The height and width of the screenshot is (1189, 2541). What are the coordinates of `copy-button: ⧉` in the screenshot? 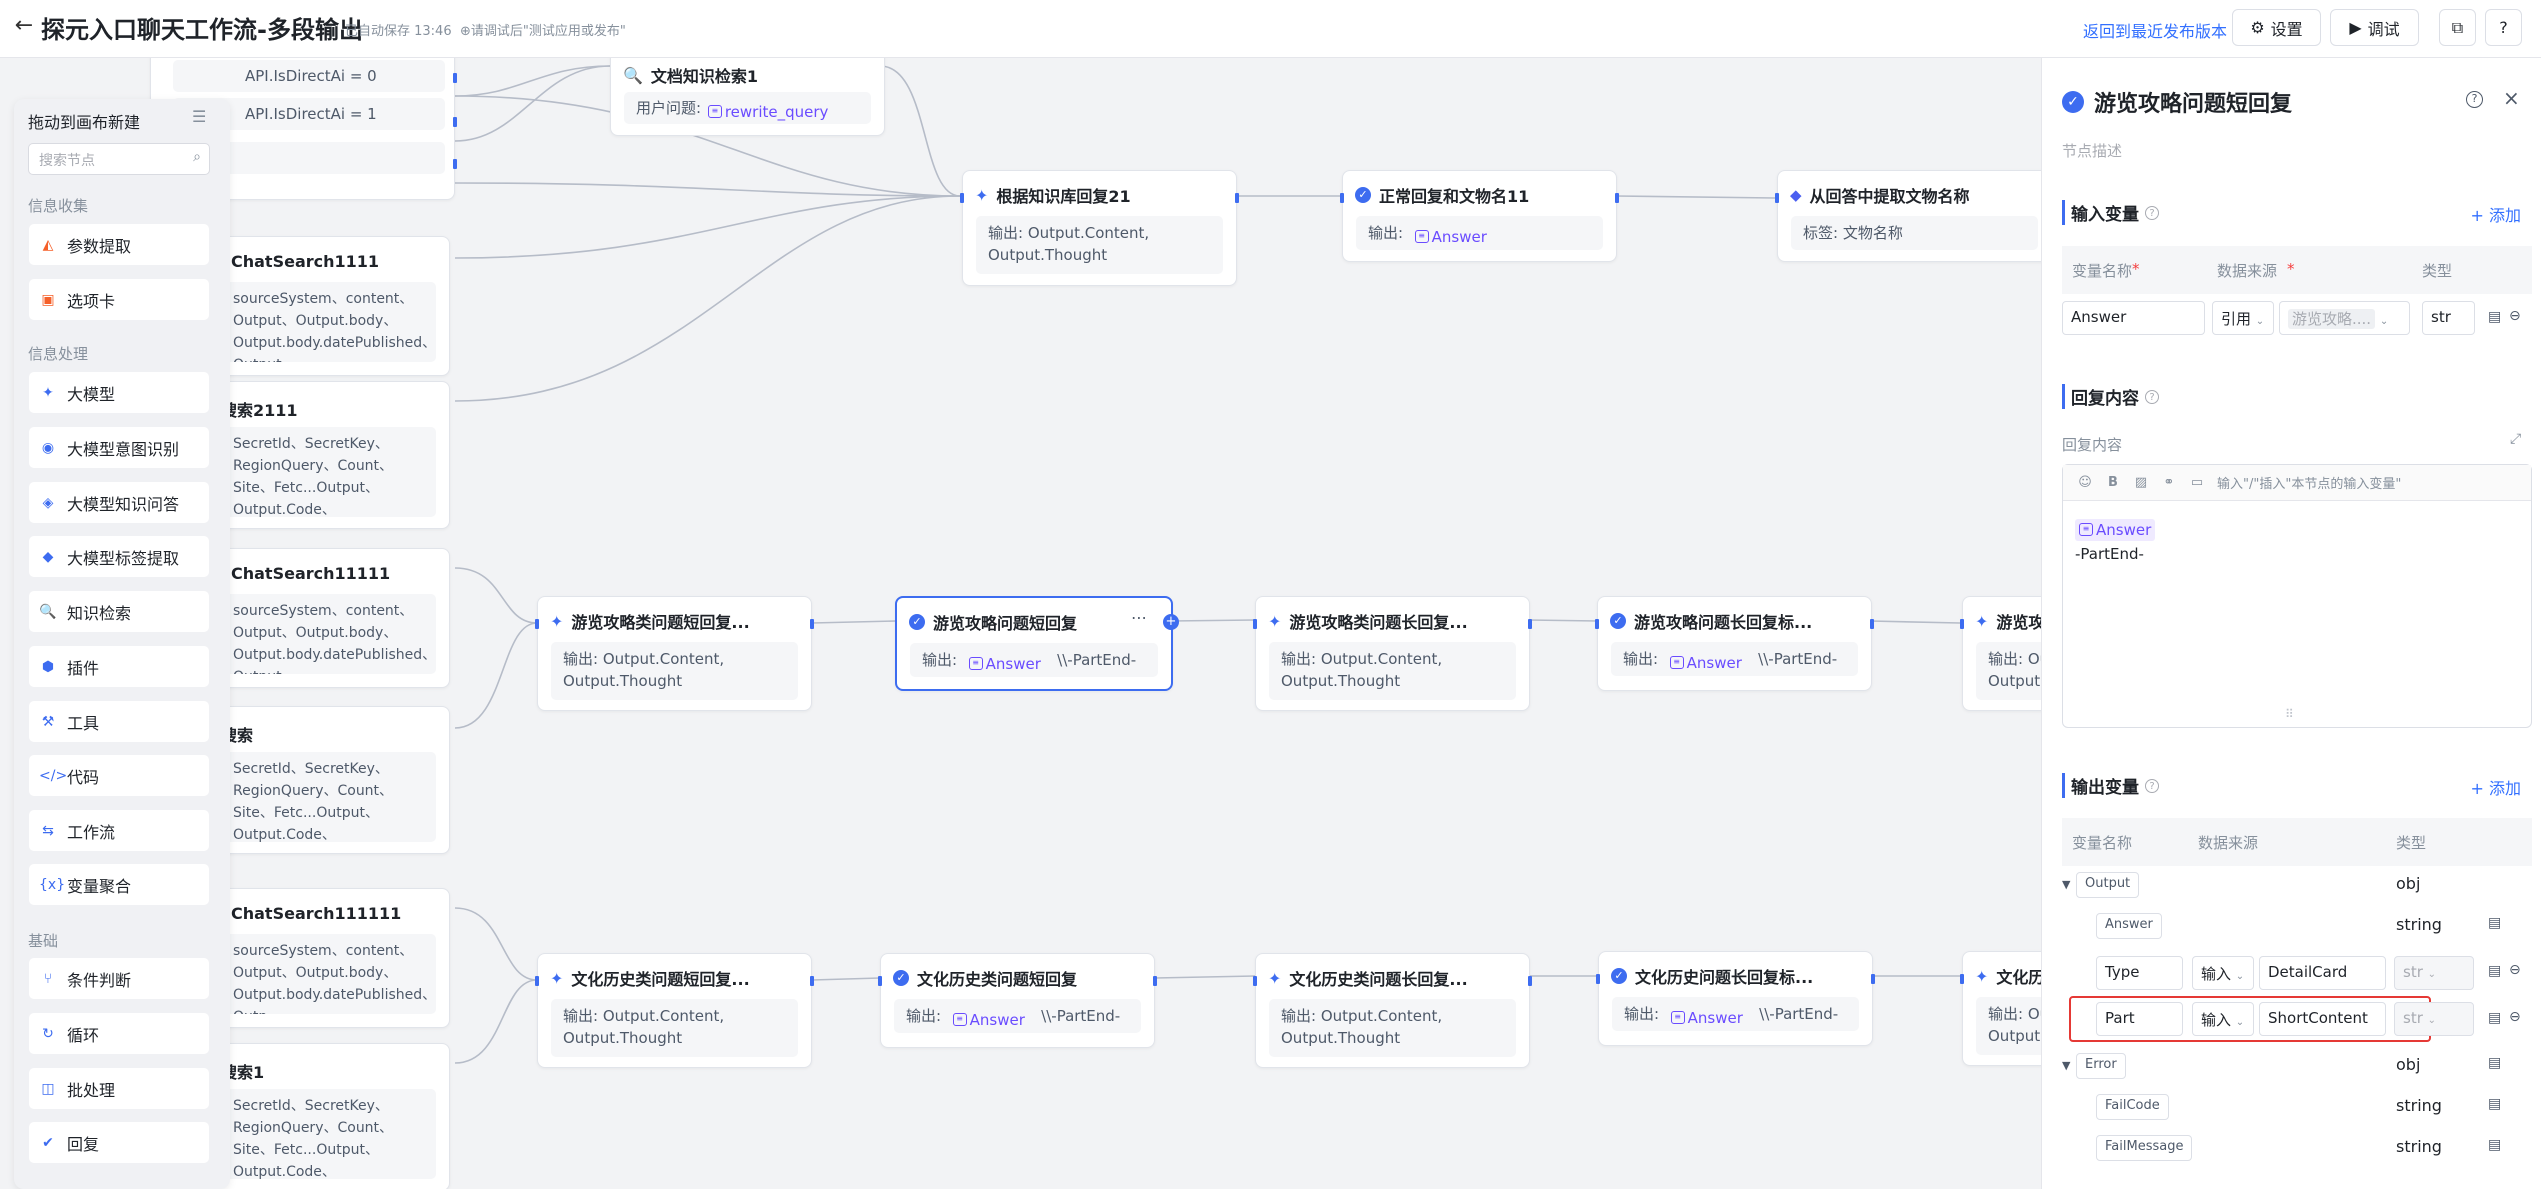 It's located at (2457, 27).